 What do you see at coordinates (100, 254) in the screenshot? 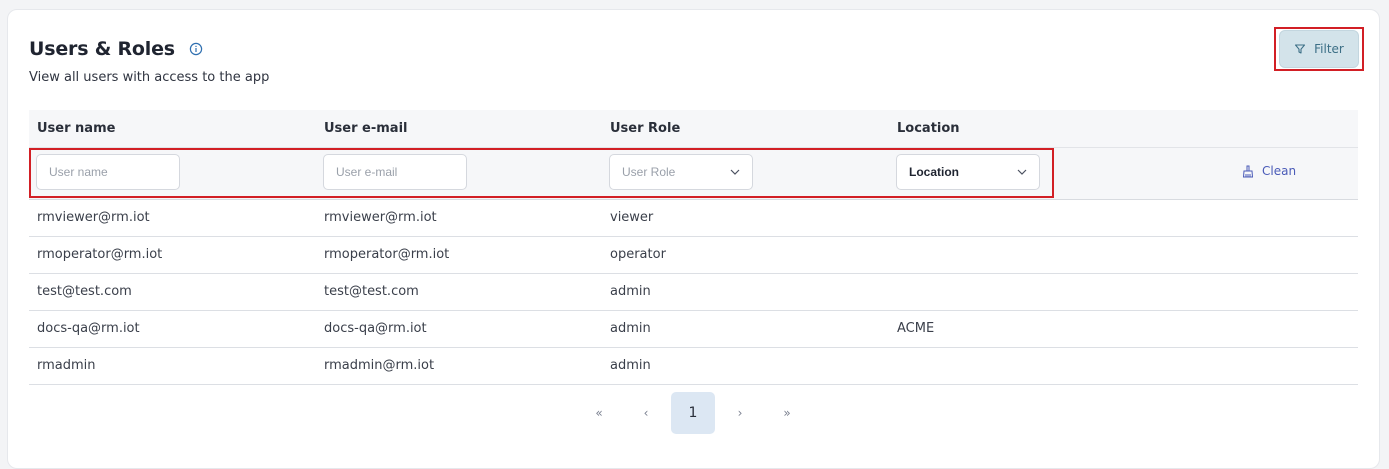
I see `cell-user-name: rmoperator@rm.iot` at bounding box center [100, 254].